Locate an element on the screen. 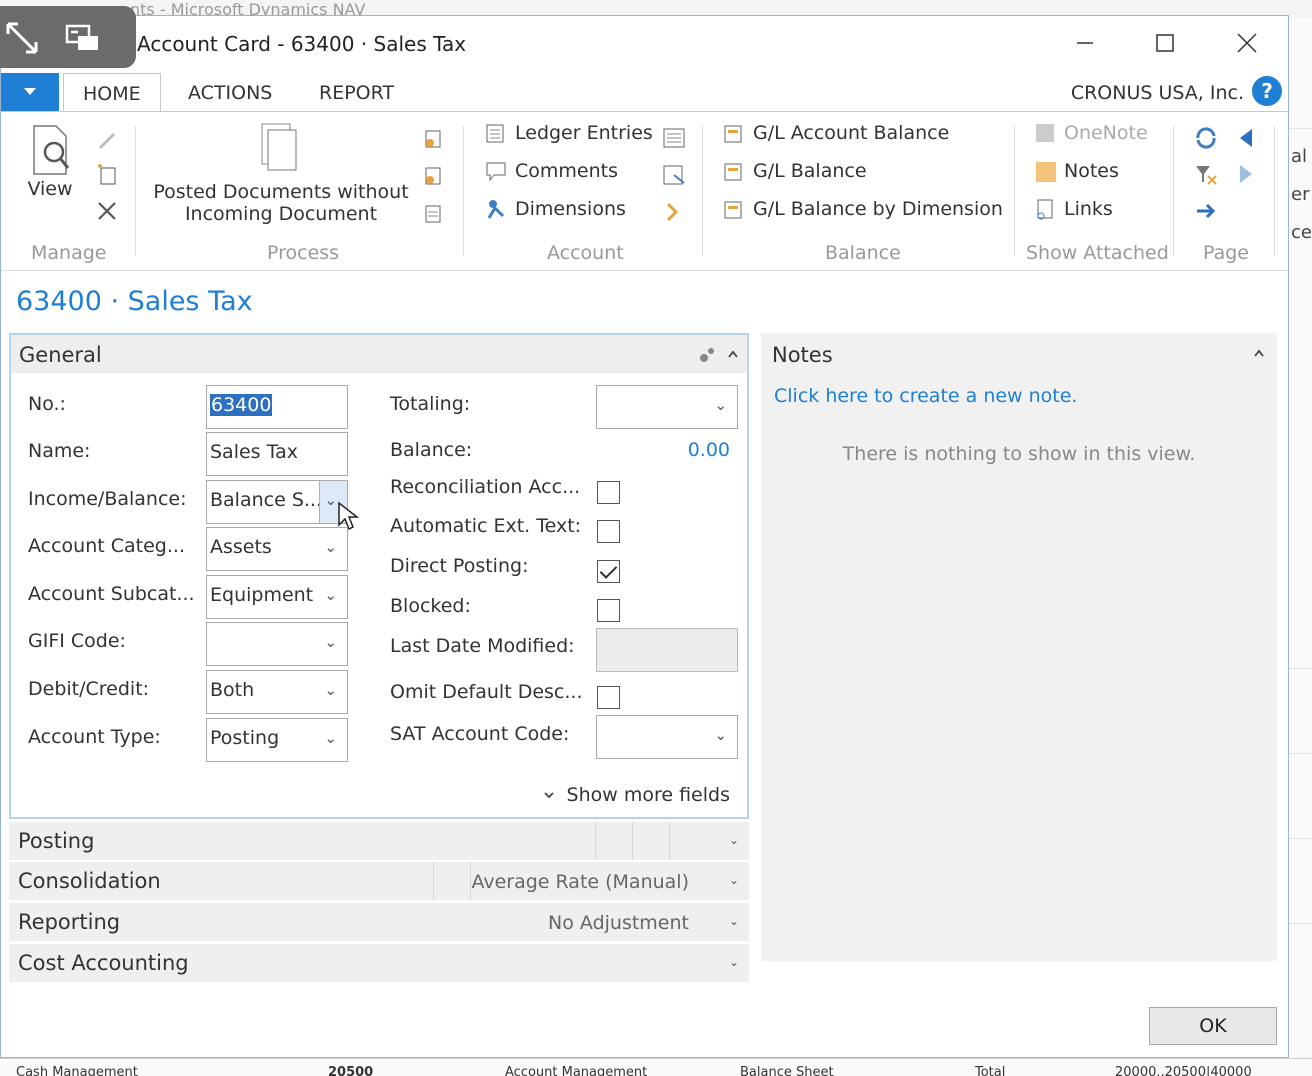 The height and width of the screenshot is (1076, 1312). show-more-fields-label: Show more fields is located at coordinates (648, 795).